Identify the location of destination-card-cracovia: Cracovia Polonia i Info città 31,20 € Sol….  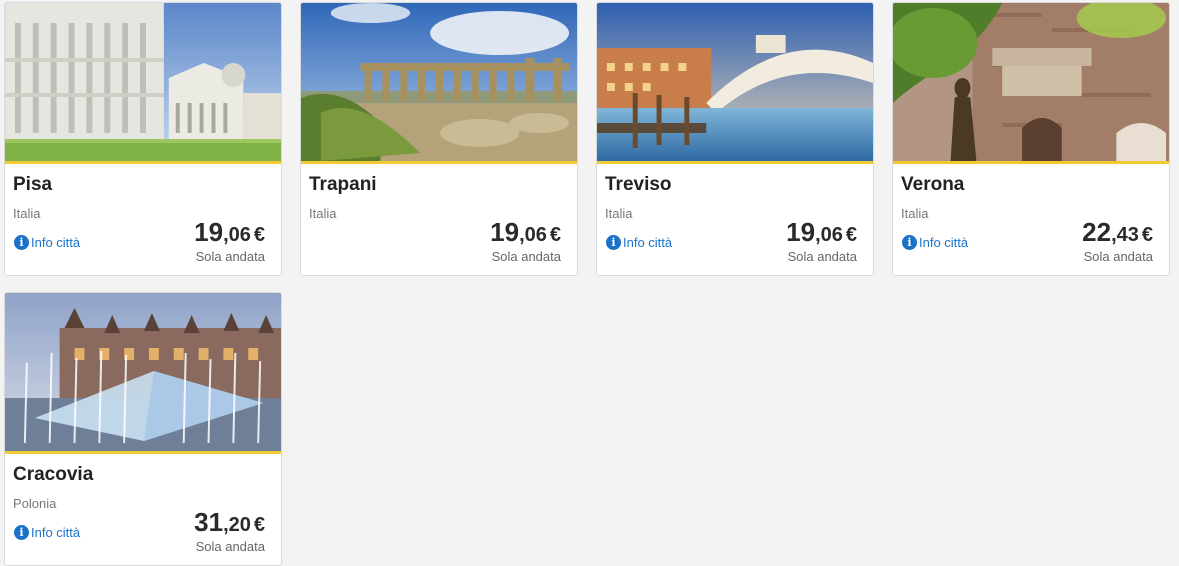
(143, 429).